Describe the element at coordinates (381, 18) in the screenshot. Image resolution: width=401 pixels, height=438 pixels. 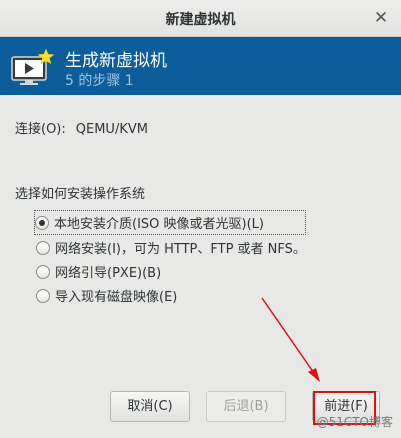
I see `close-icon: ✕` at that location.